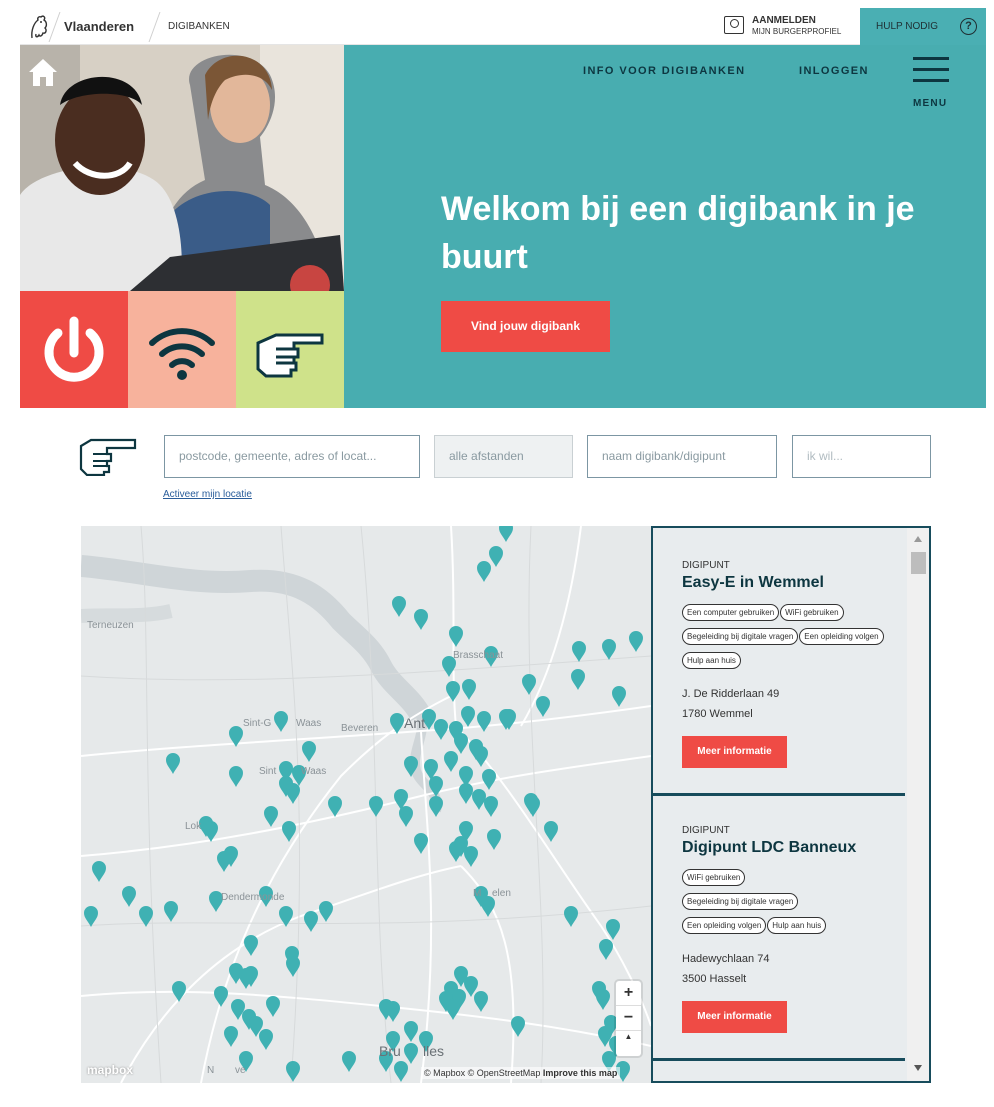 The width and height of the screenshot is (994, 1107). What do you see at coordinates (210, 1070) in the screenshot?
I see `map-label-ninove: N` at bounding box center [210, 1070].